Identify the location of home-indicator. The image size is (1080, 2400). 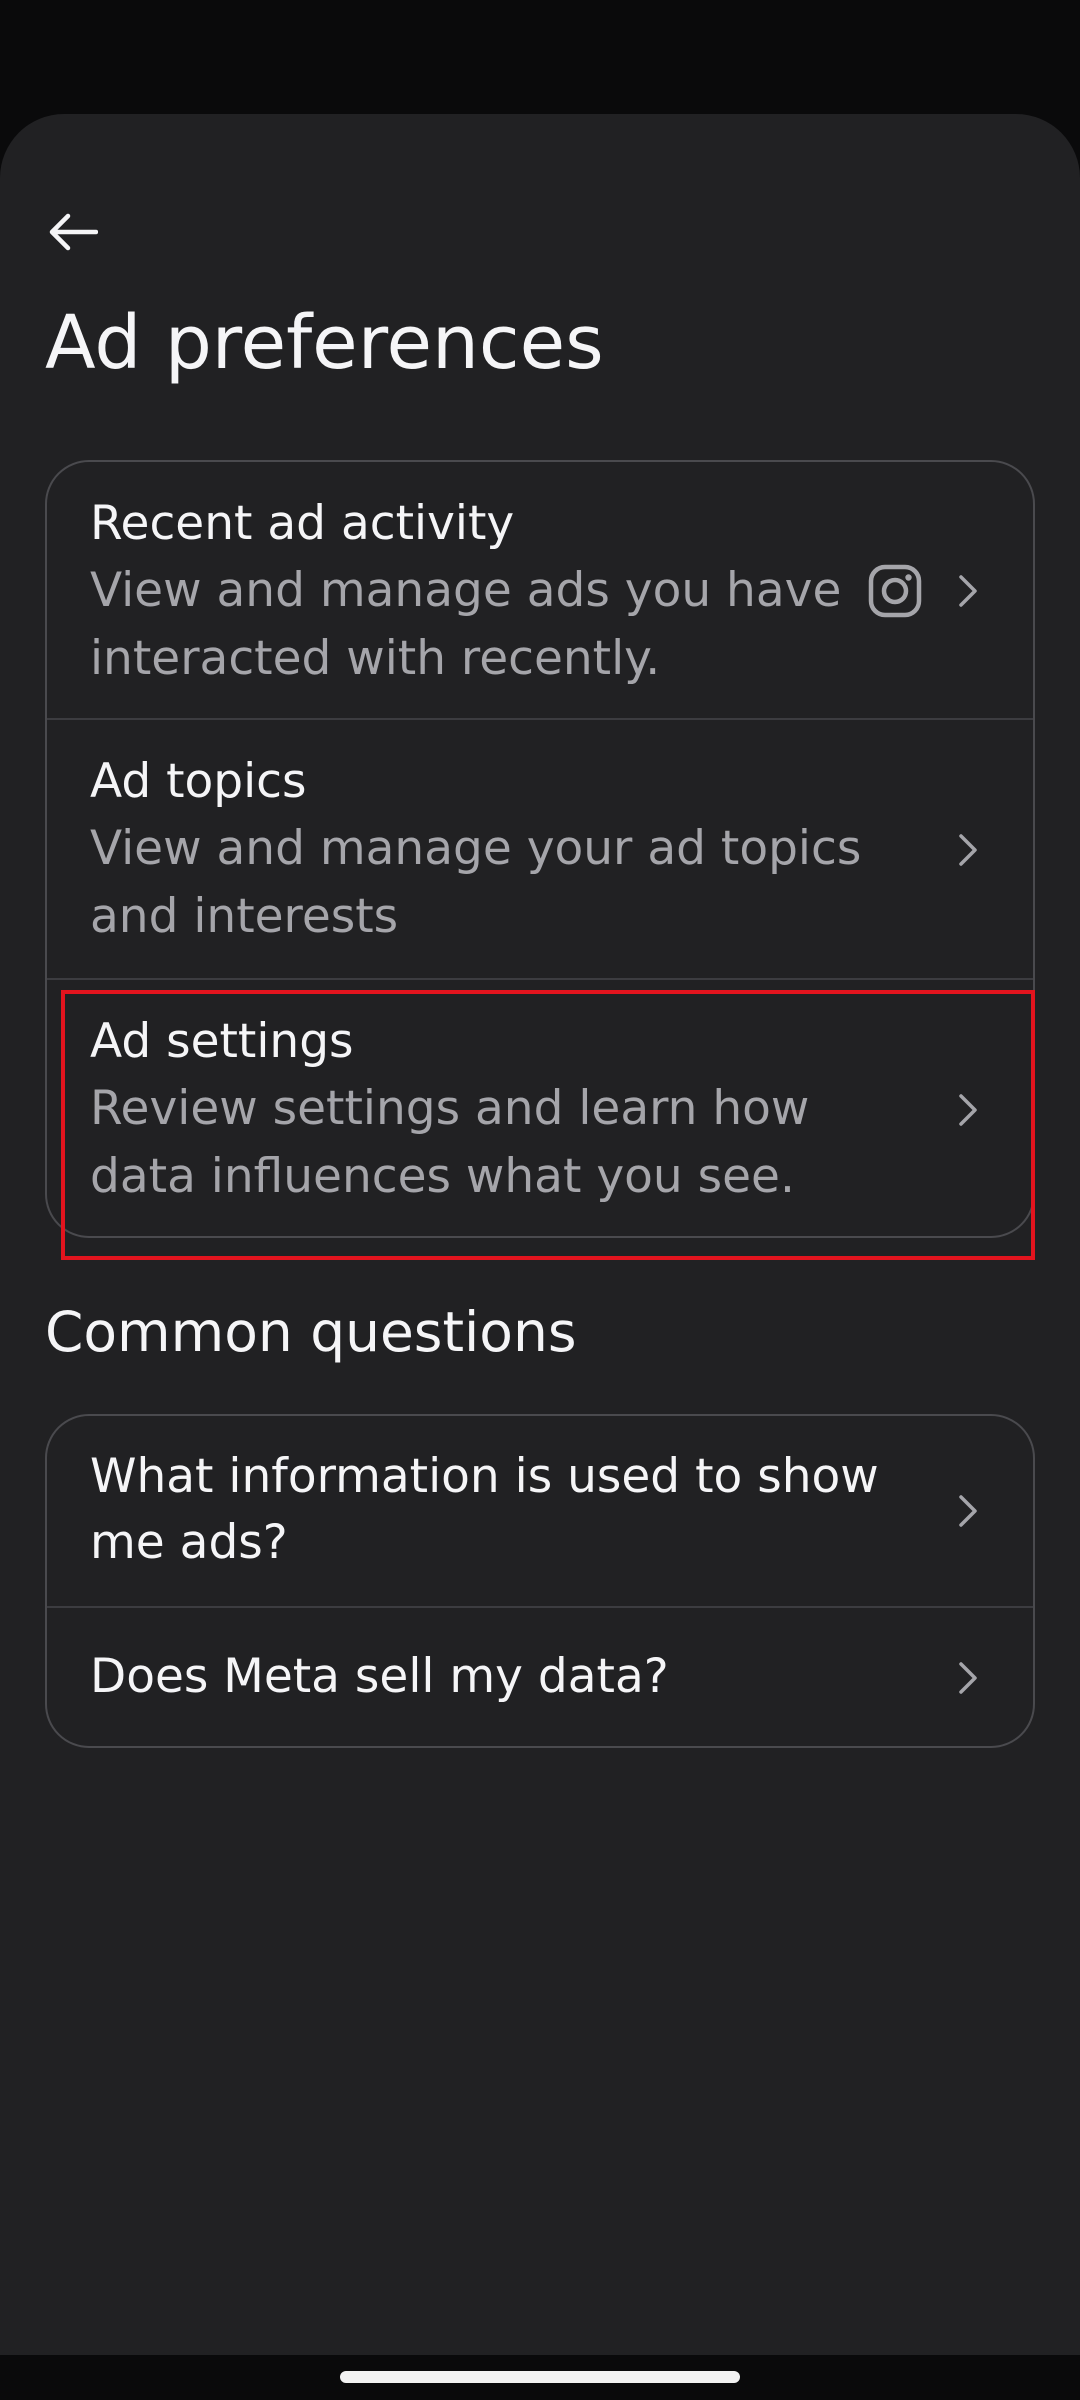
(540, 2377).